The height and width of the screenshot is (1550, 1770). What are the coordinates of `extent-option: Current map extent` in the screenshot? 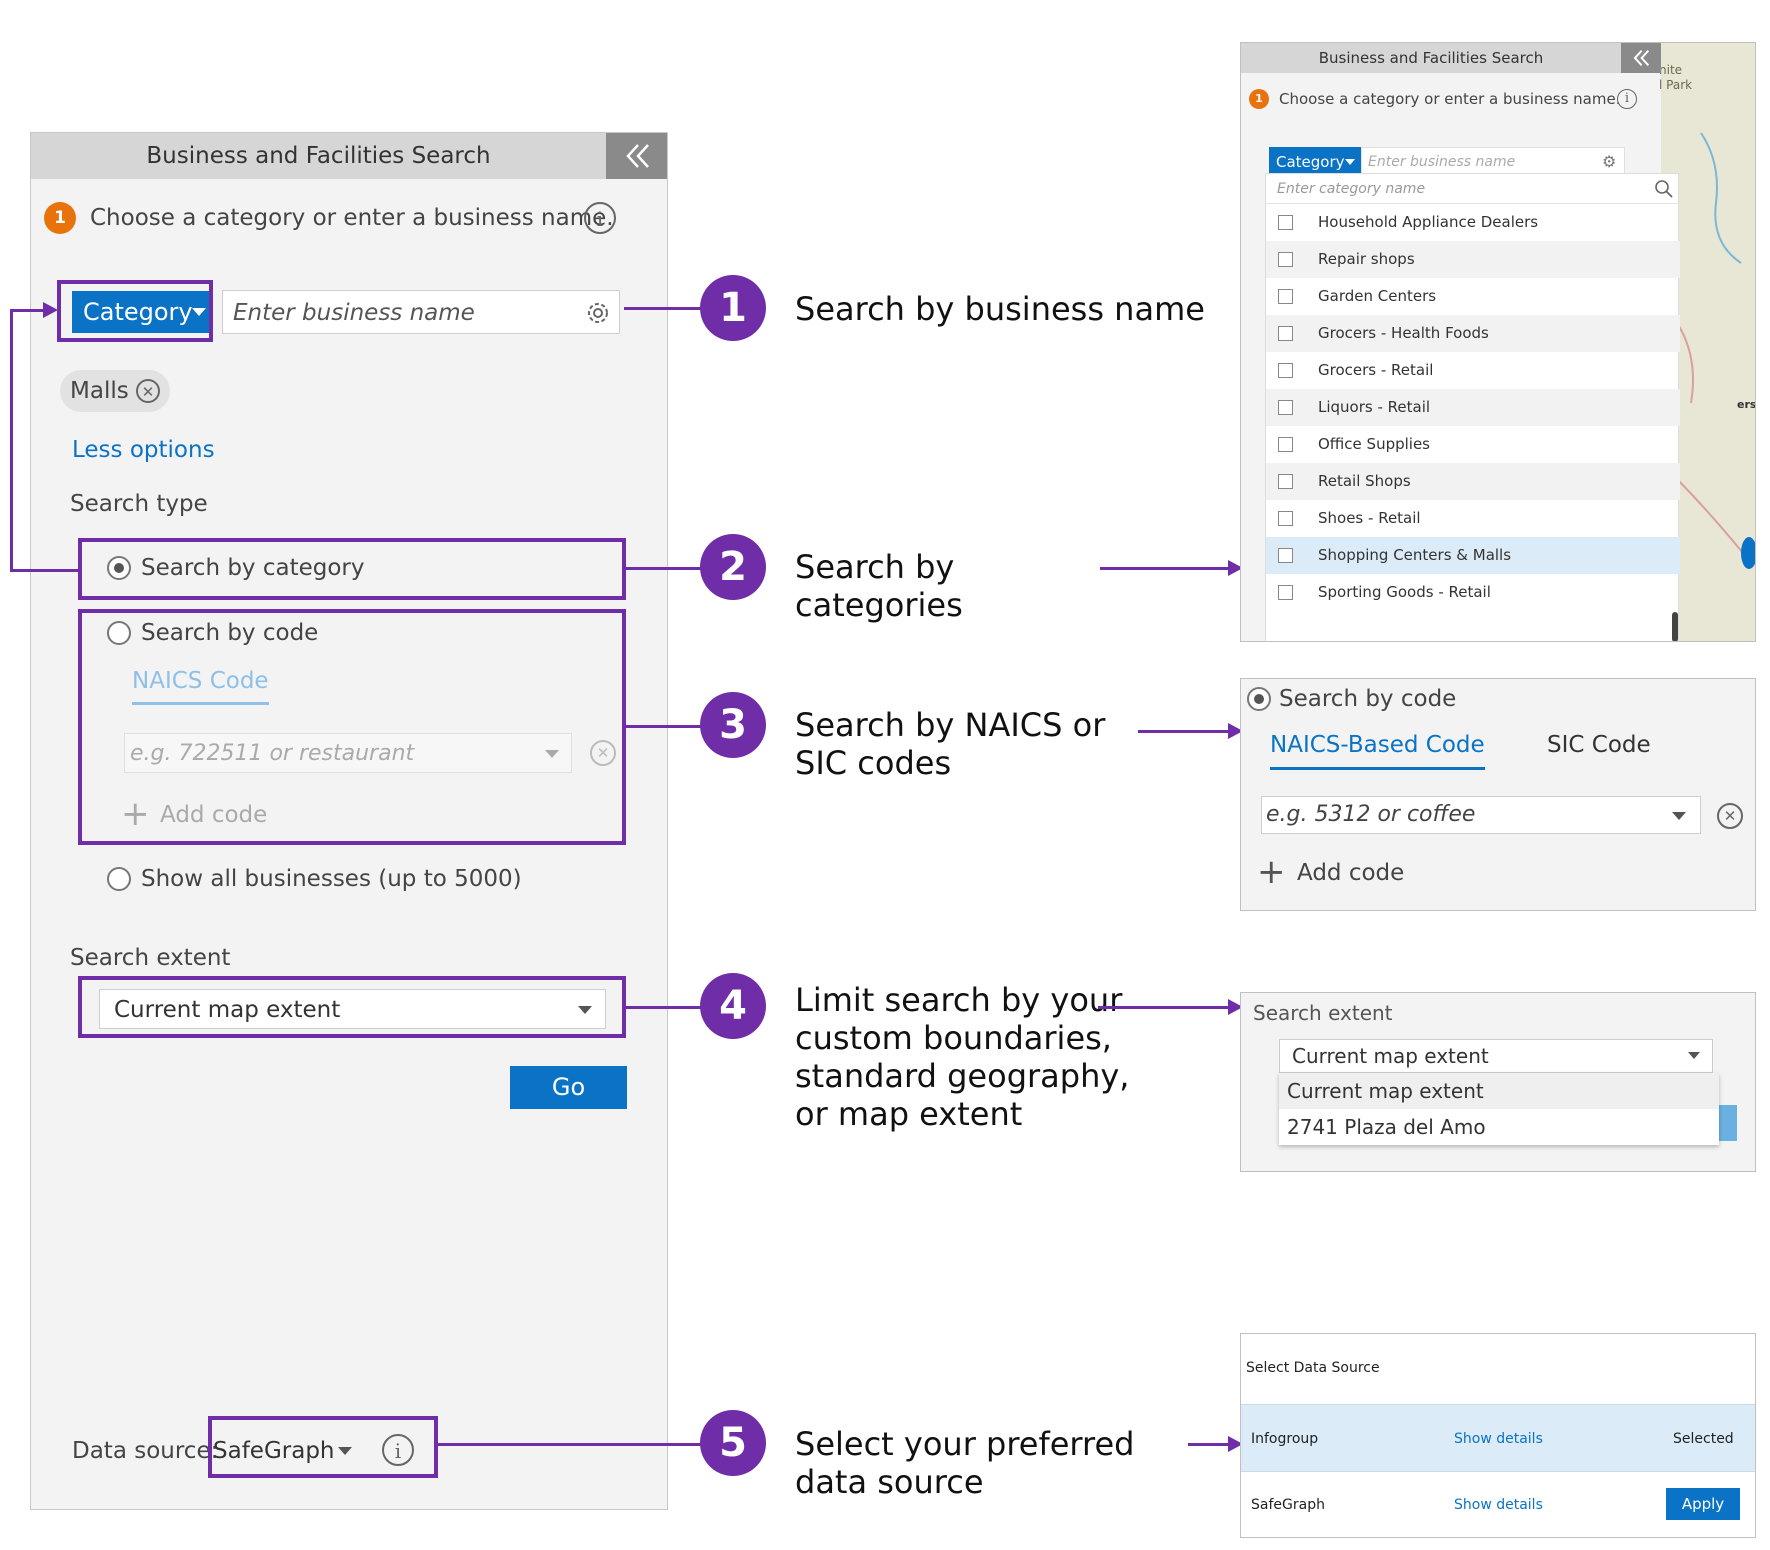 It's located at (1499, 1091).